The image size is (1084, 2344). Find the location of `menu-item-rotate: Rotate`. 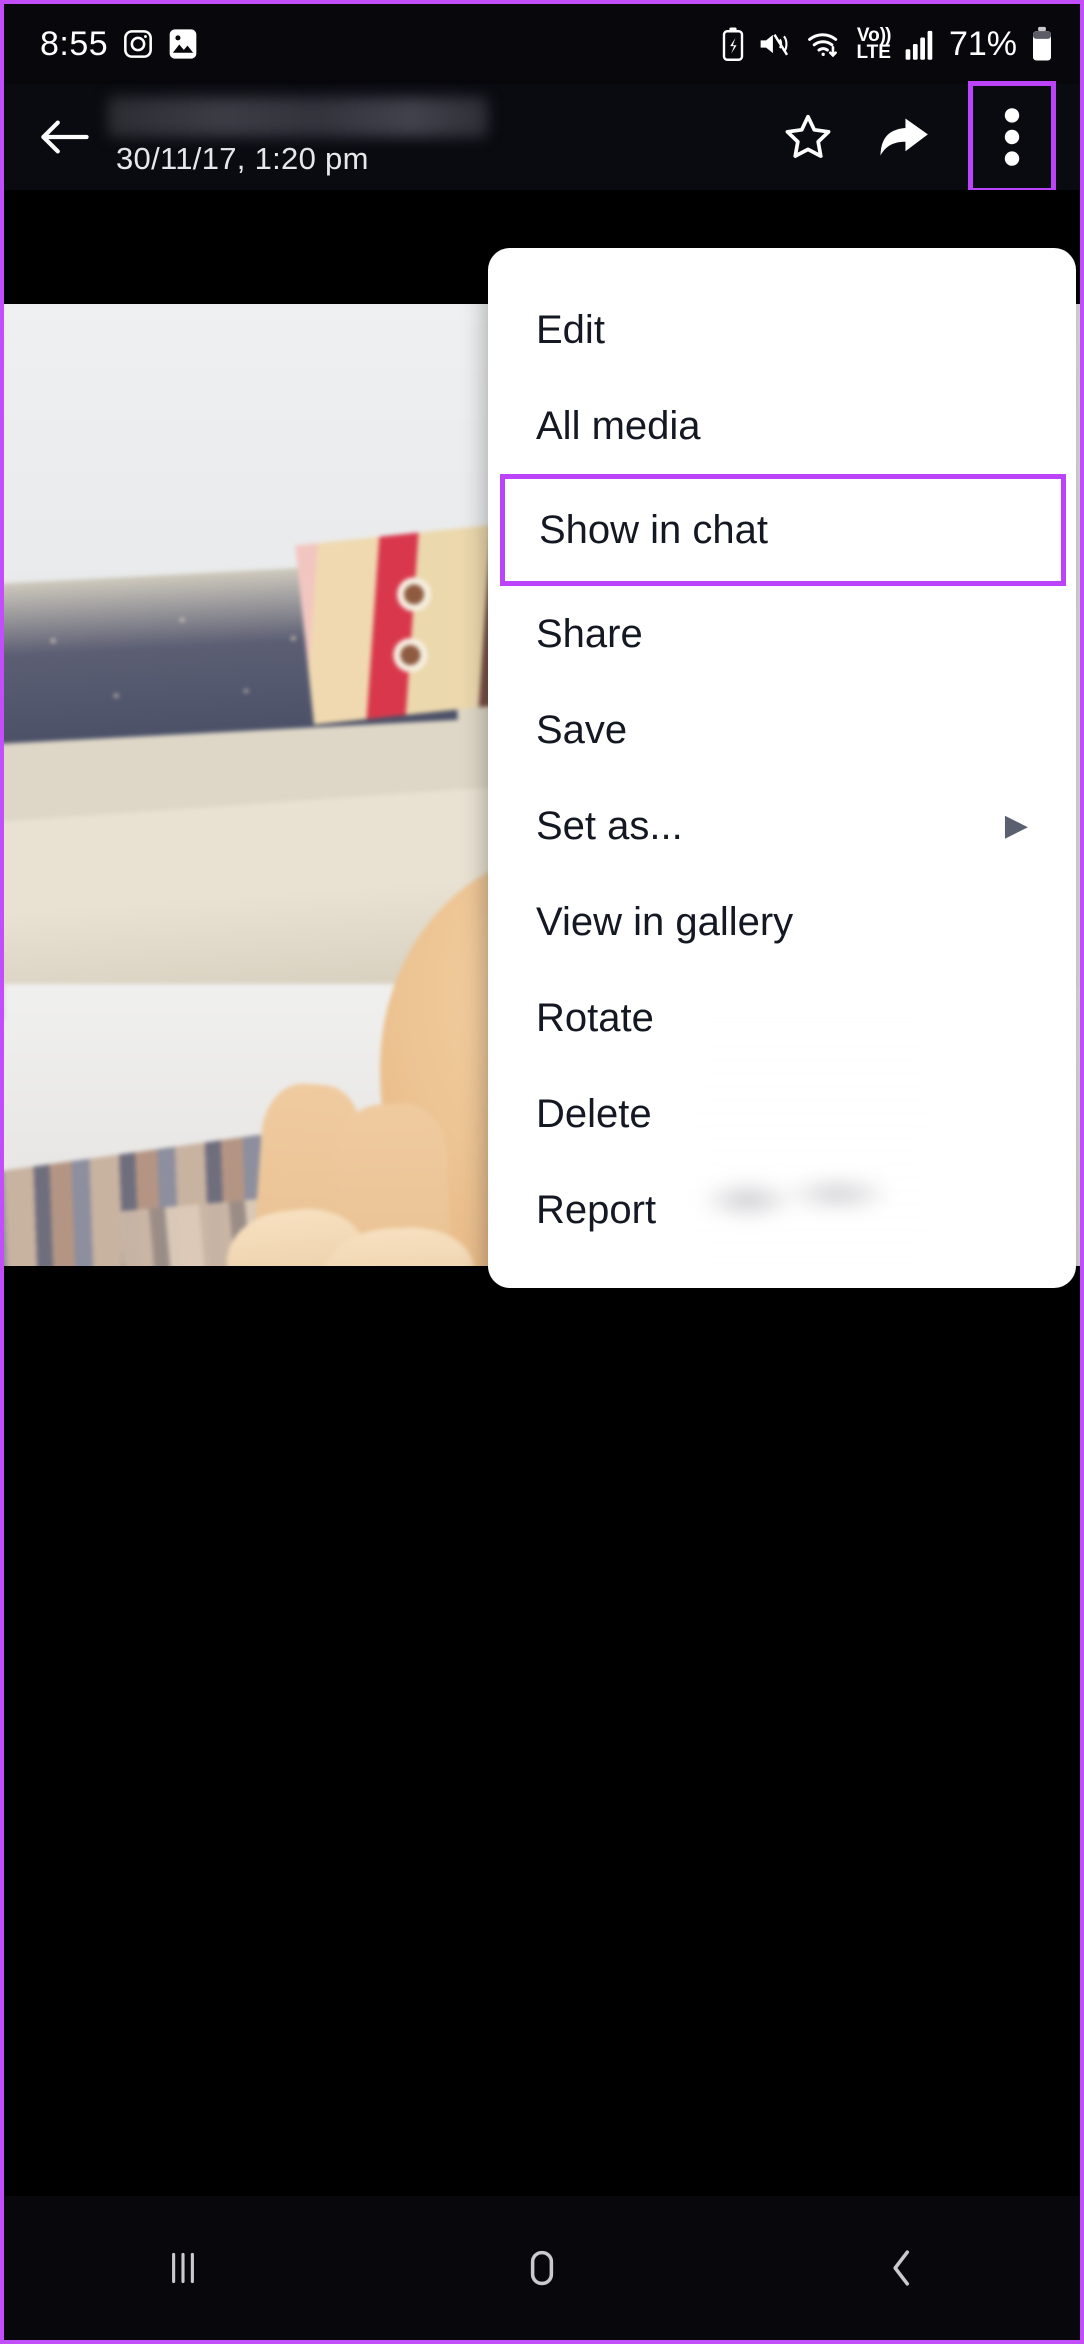

menu-item-rotate: Rotate is located at coordinates (782, 1018).